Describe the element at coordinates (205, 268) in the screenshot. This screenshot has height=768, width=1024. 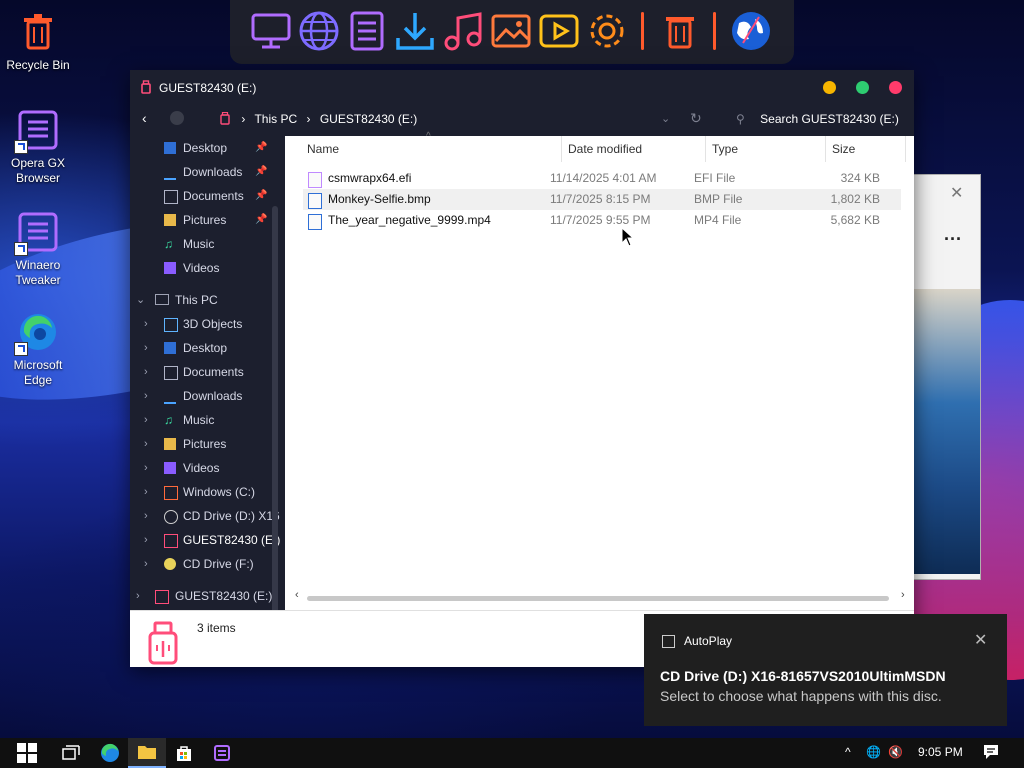
I see `nav-item-videos: Videos` at that location.